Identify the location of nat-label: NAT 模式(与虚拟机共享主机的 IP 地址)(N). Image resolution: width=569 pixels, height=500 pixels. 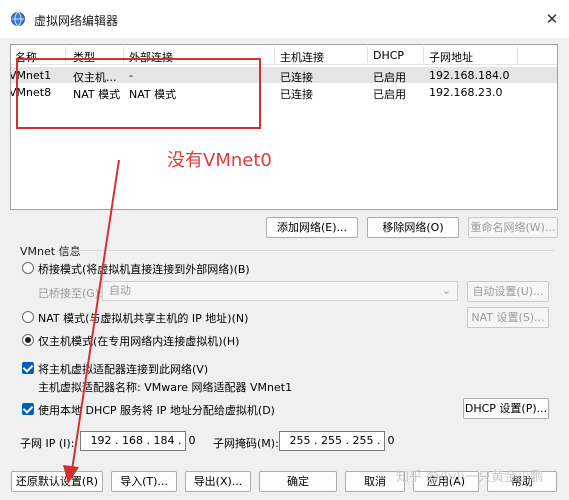
(143, 318).